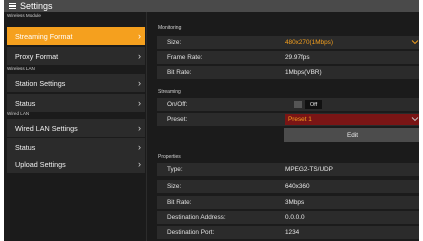 The height and width of the screenshot is (241, 423). What do you see at coordinates (44, 36) in the screenshot?
I see `sidebar-item-label: Streaming Format` at bounding box center [44, 36].